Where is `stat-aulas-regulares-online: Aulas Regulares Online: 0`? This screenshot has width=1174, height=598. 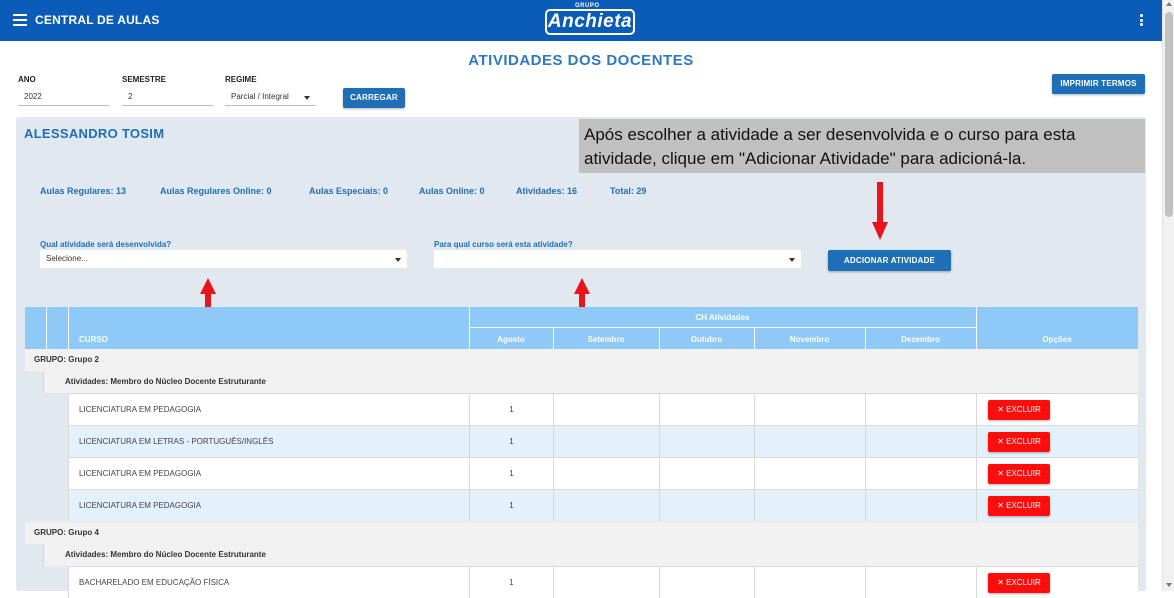 stat-aulas-regulares-online: Aulas Regulares Online: 0 is located at coordinates (216, 191).